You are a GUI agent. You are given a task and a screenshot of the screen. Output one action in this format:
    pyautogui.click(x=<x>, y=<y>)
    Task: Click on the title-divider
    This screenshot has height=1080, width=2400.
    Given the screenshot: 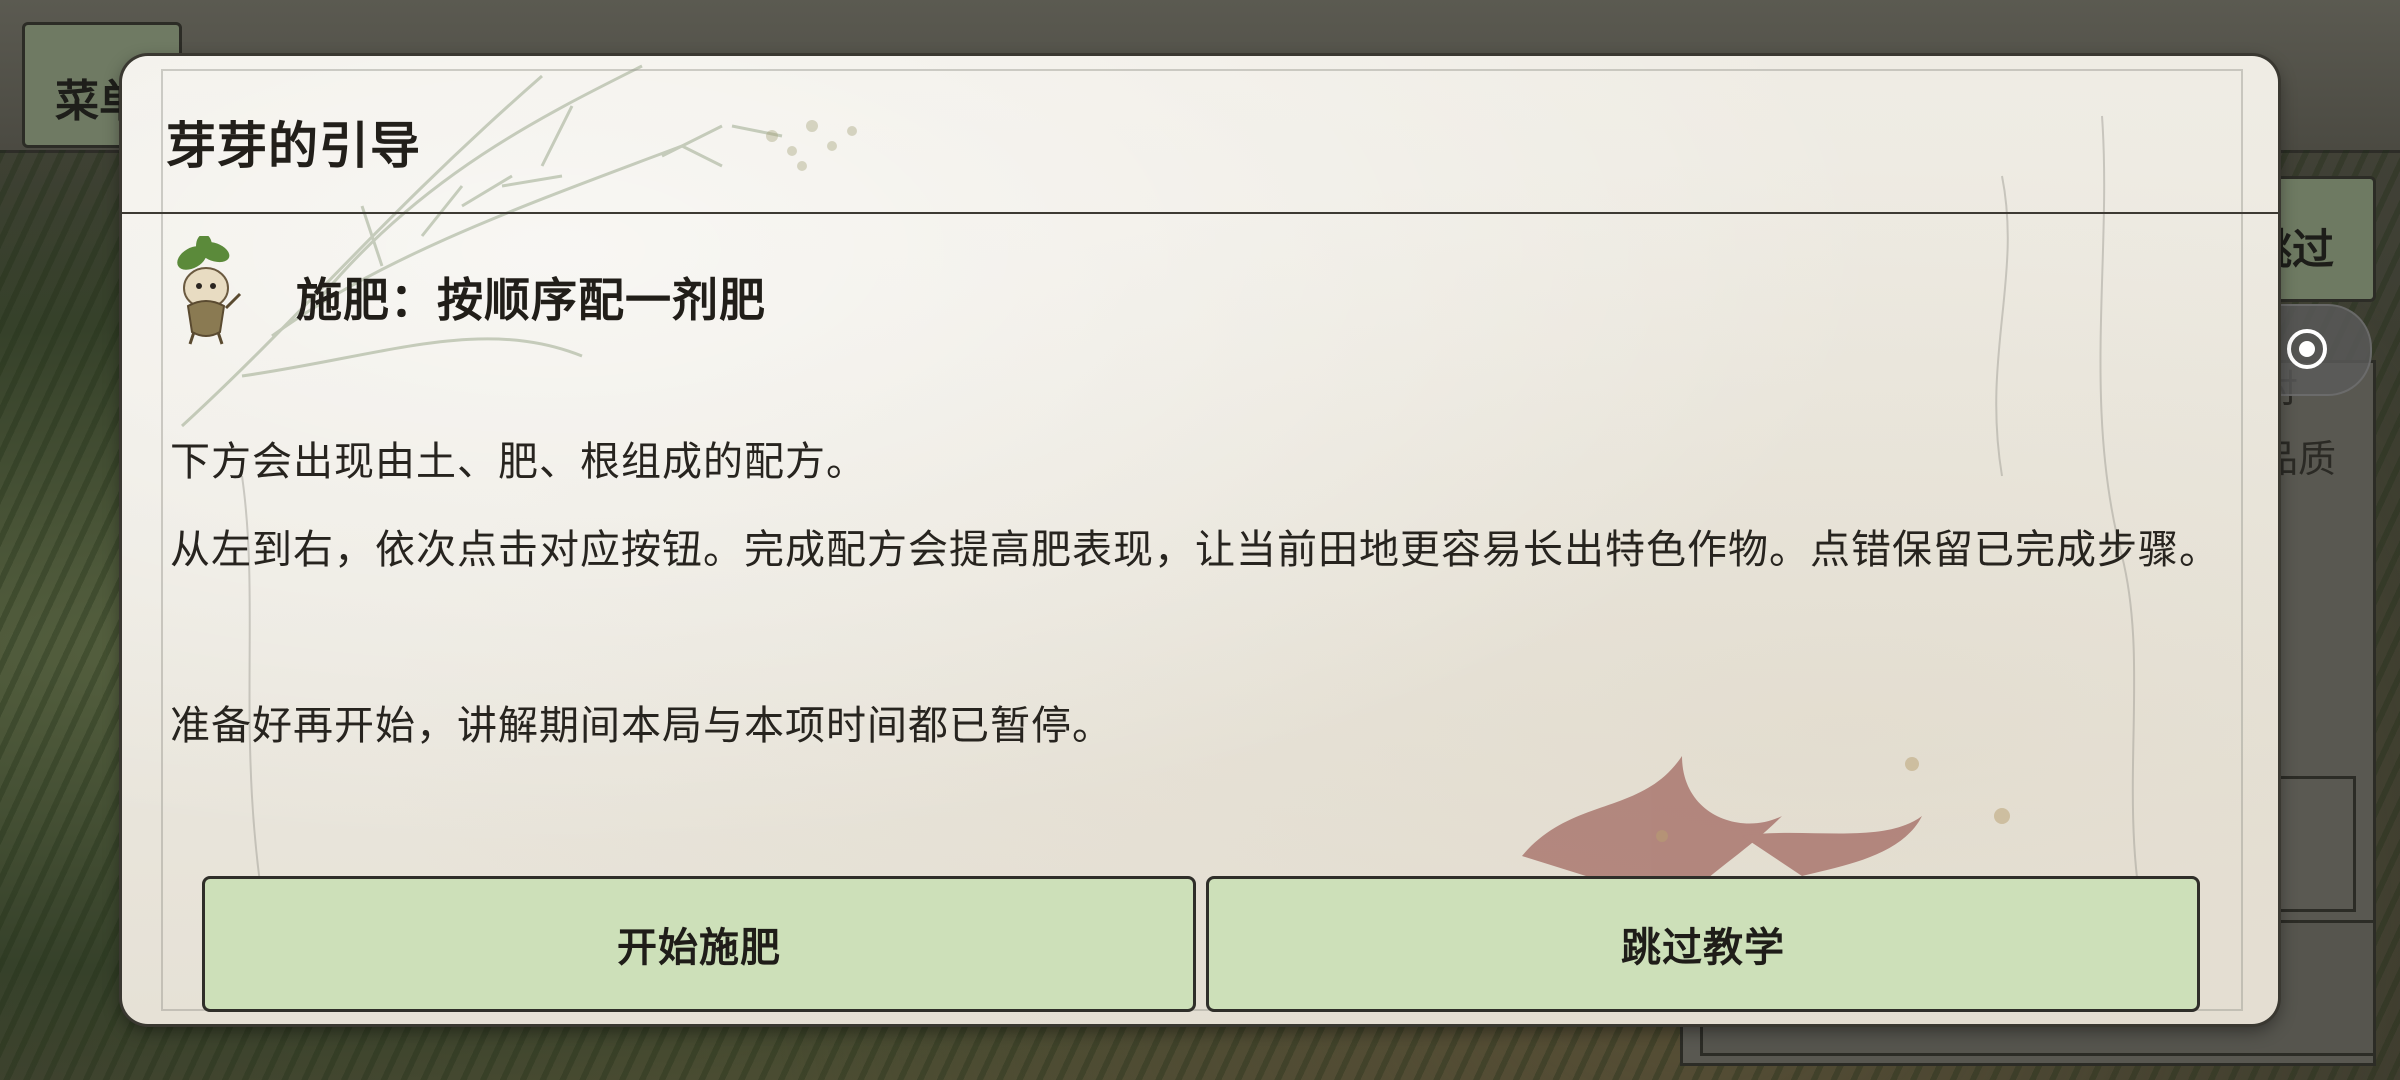 What is the action you would take?
    pyautogui.click(x=1200, y=213)
    